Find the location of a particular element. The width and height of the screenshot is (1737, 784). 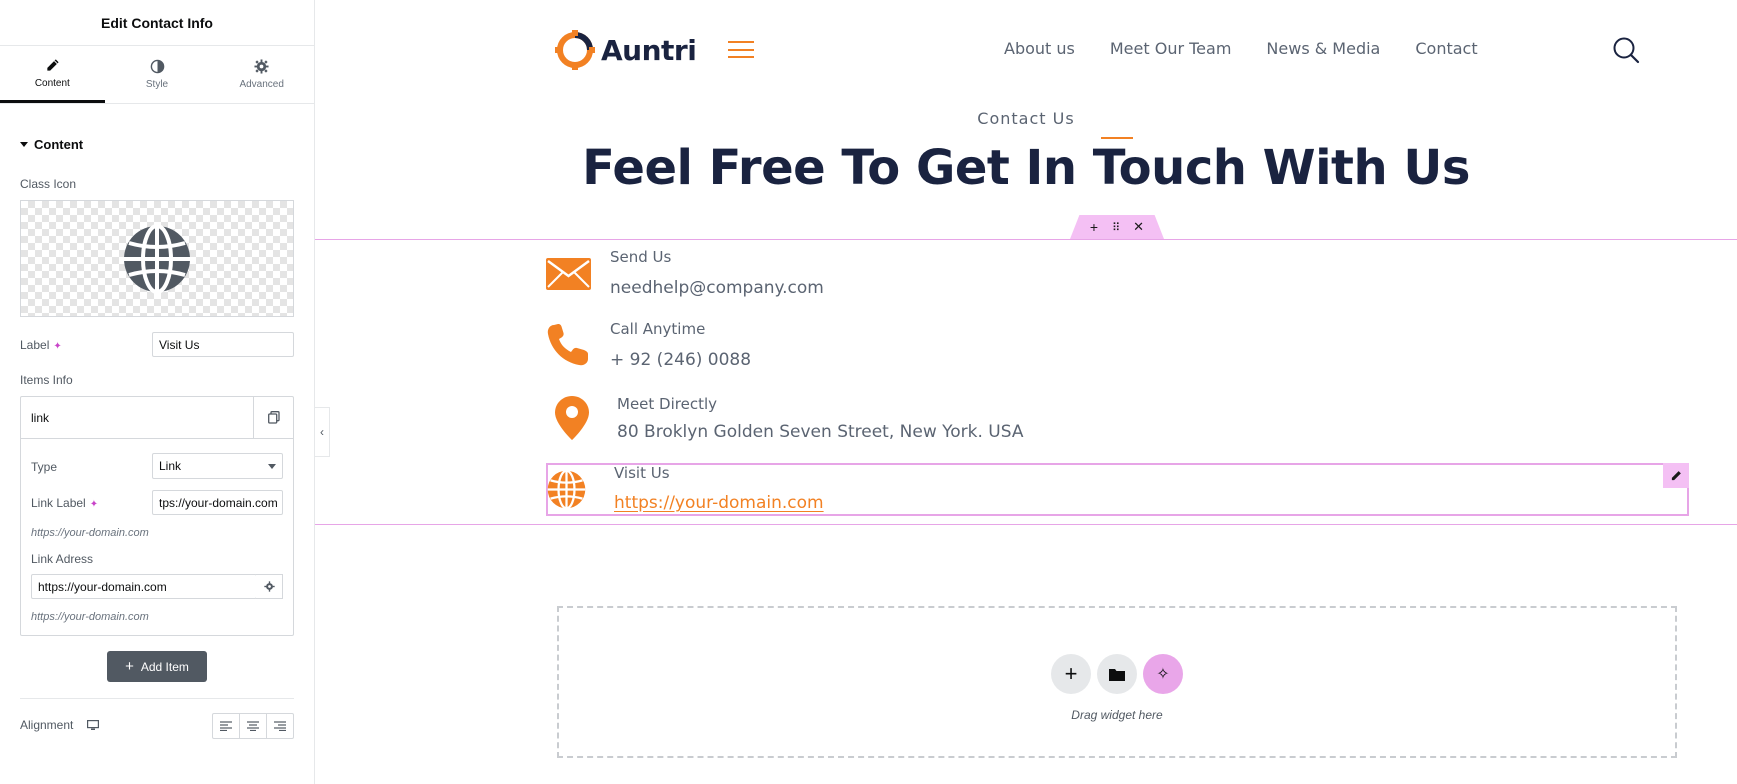

nav-meet-our-team: Meet Our Team is located at coordinates (1171, 48).